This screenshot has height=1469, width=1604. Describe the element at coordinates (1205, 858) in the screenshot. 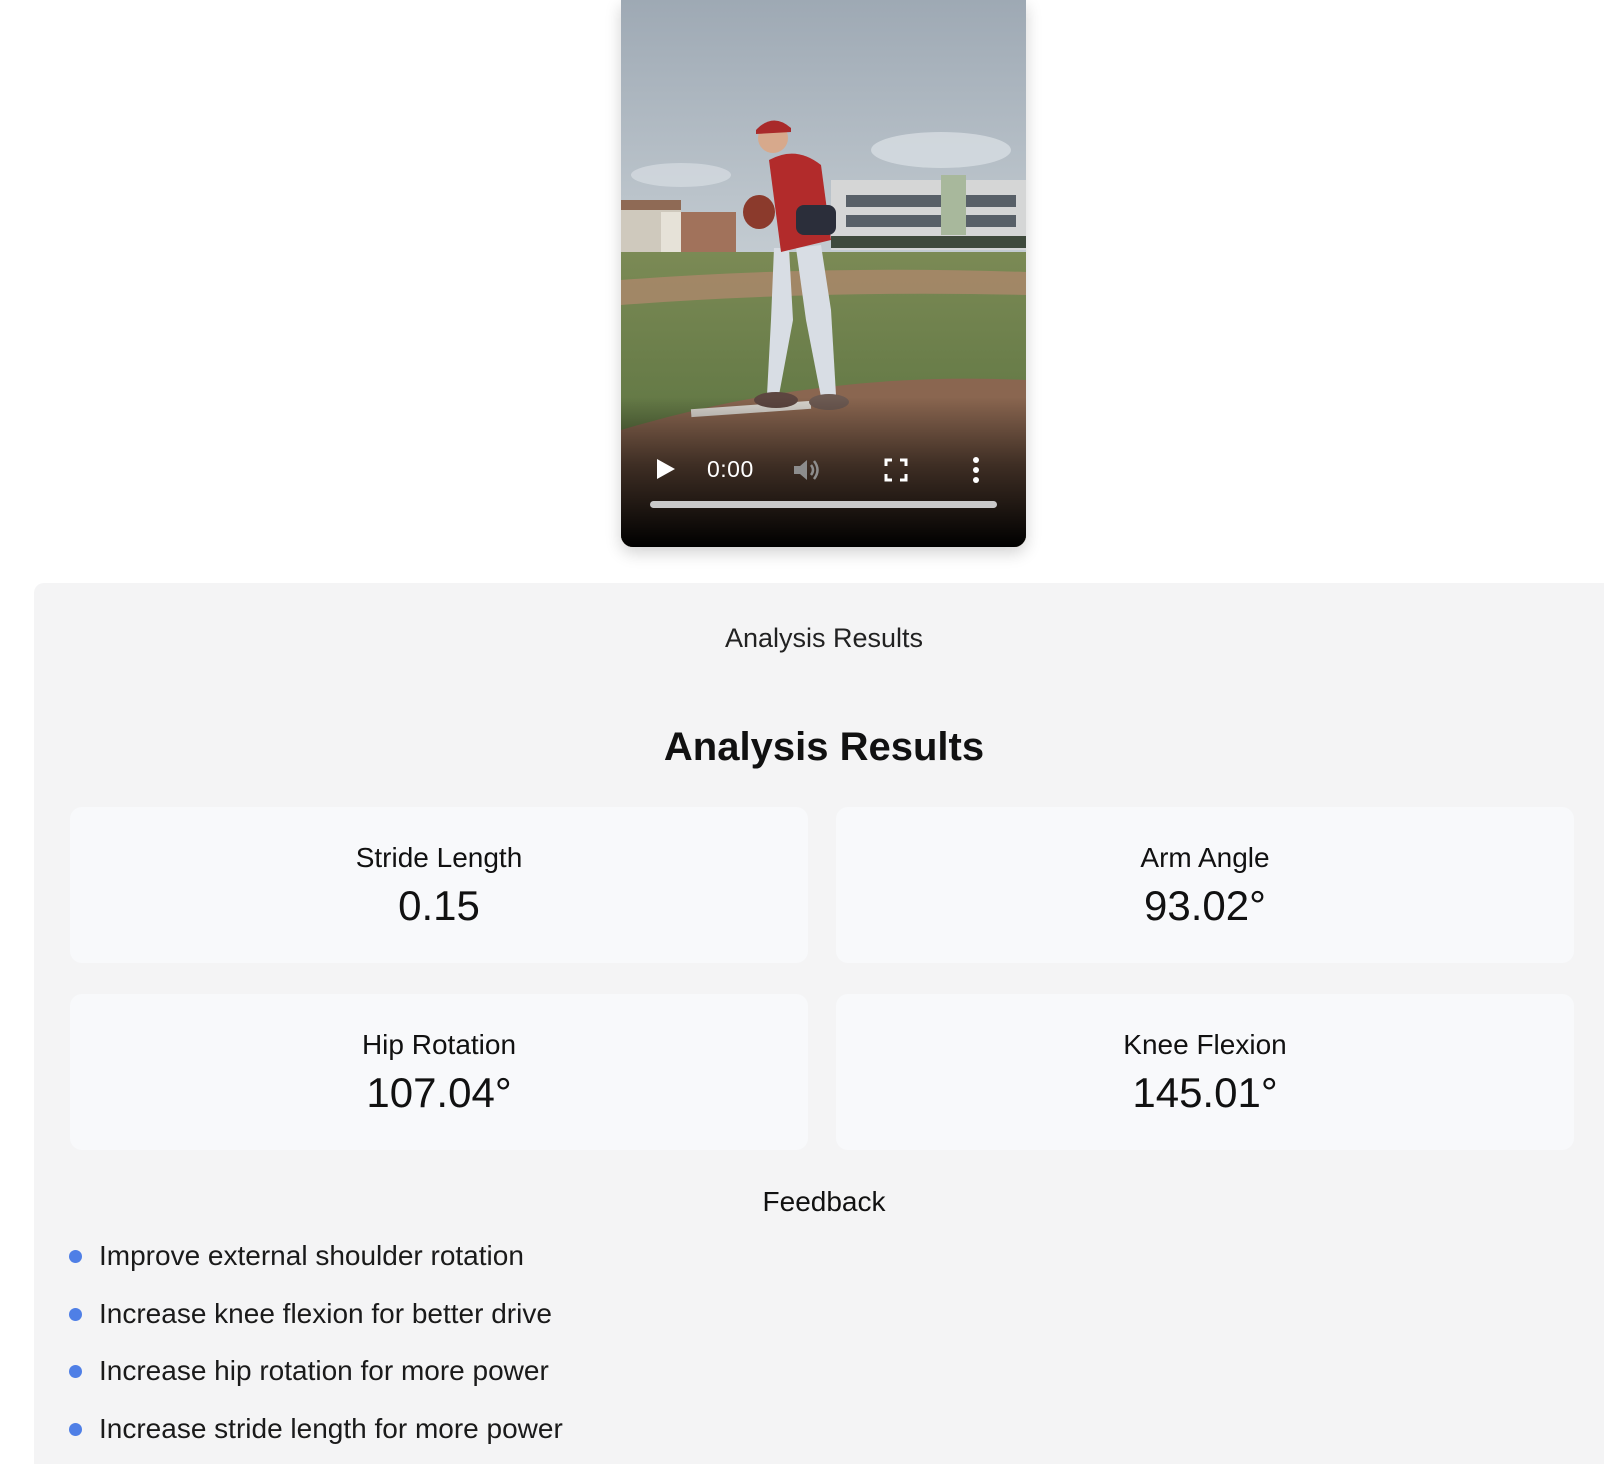

I see `metric-label: Arm Angle` at that location.